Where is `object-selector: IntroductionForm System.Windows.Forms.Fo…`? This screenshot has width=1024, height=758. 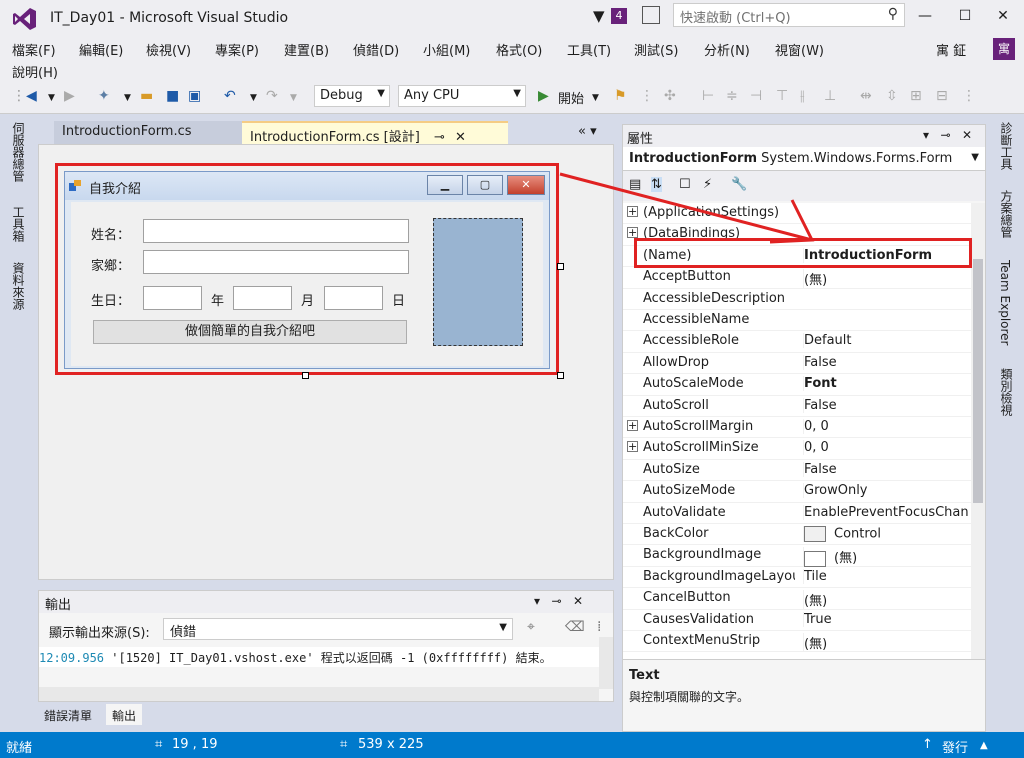 object-selector: IntroductionForm System.Windows.Forms.Fo… is located at coordinates (804, 159).